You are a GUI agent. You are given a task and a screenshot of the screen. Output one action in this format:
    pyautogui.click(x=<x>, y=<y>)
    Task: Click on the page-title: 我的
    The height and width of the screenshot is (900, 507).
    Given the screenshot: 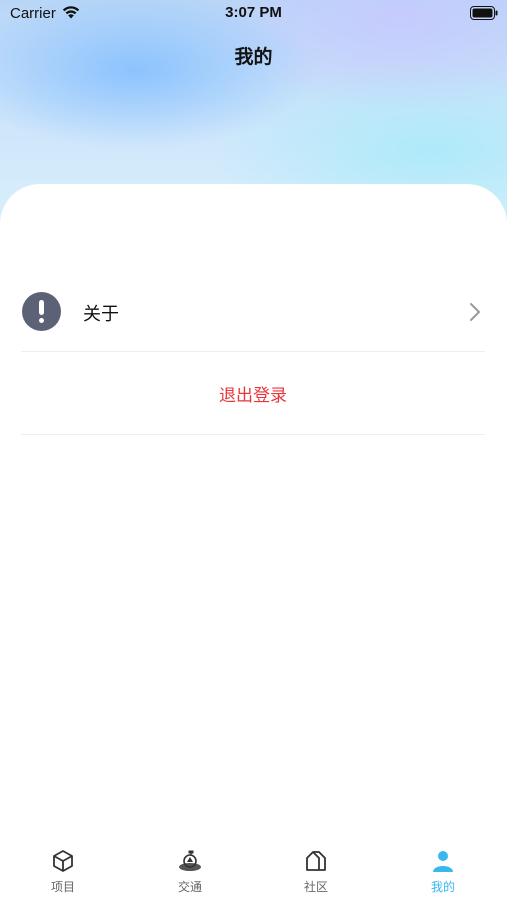 What is the action you would take?
    pyautogui.click(x=253, y=57)
    